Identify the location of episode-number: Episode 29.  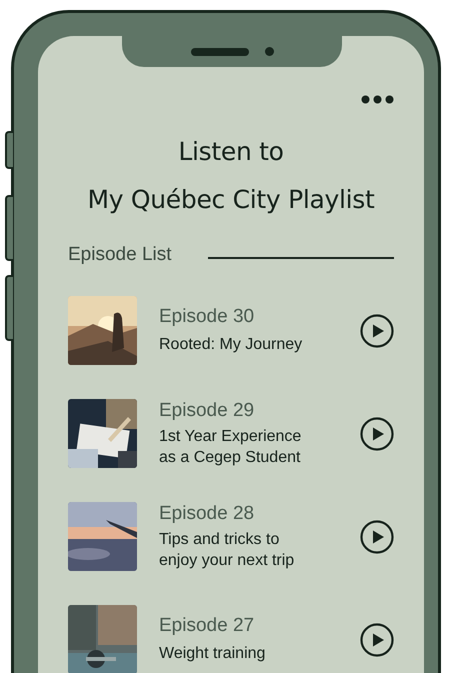
(207, 411).